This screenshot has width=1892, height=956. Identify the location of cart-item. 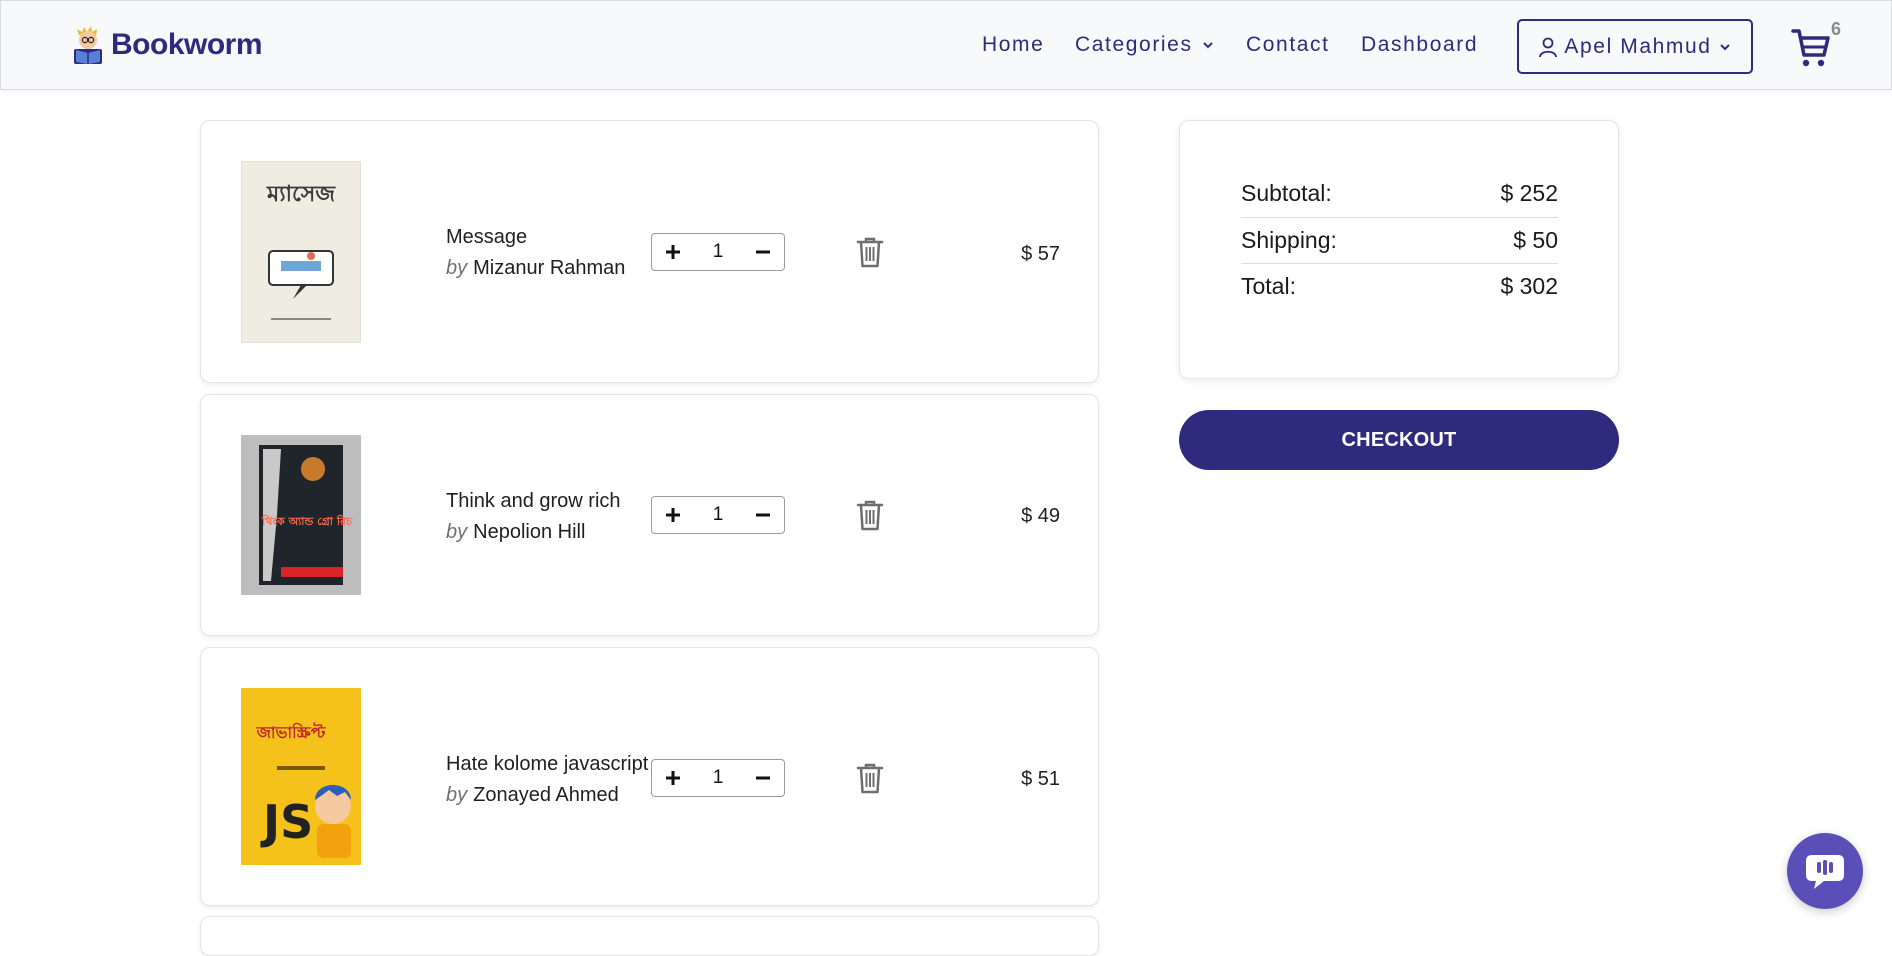
(649, 936).